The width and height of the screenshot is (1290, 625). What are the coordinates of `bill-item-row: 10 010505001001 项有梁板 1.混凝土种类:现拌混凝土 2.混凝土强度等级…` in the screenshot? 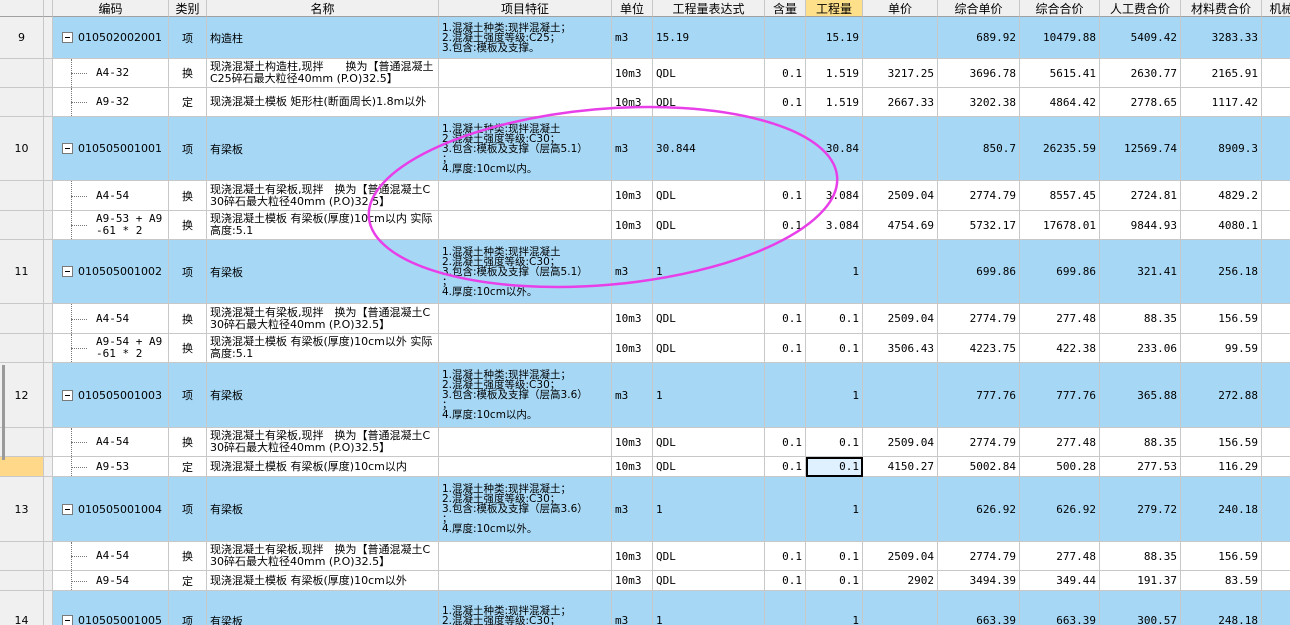 It's located at (645, 149).